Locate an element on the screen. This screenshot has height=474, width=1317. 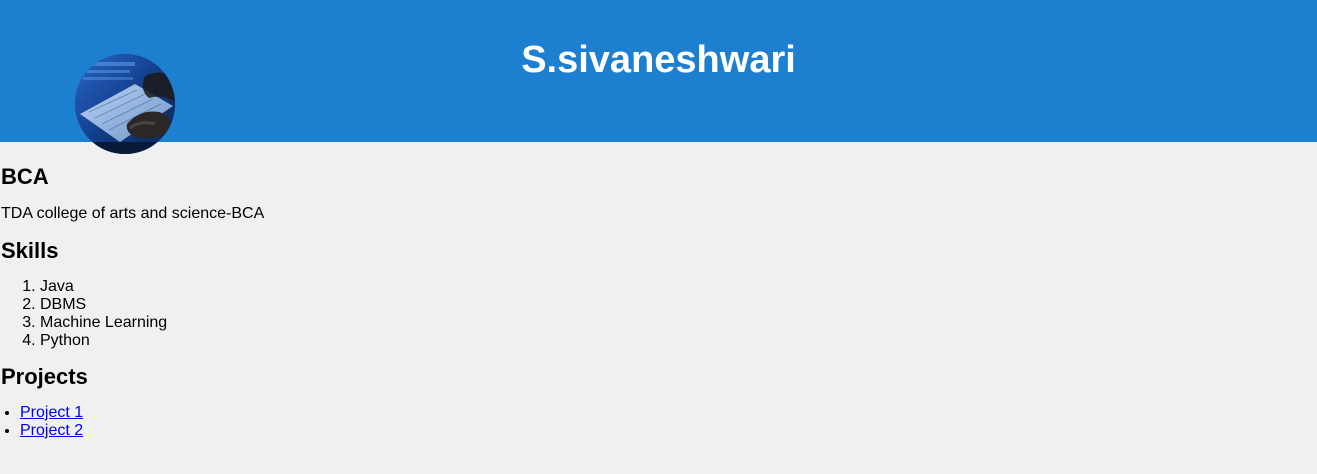
skill-item: Java is located at coordinates (678, 287).